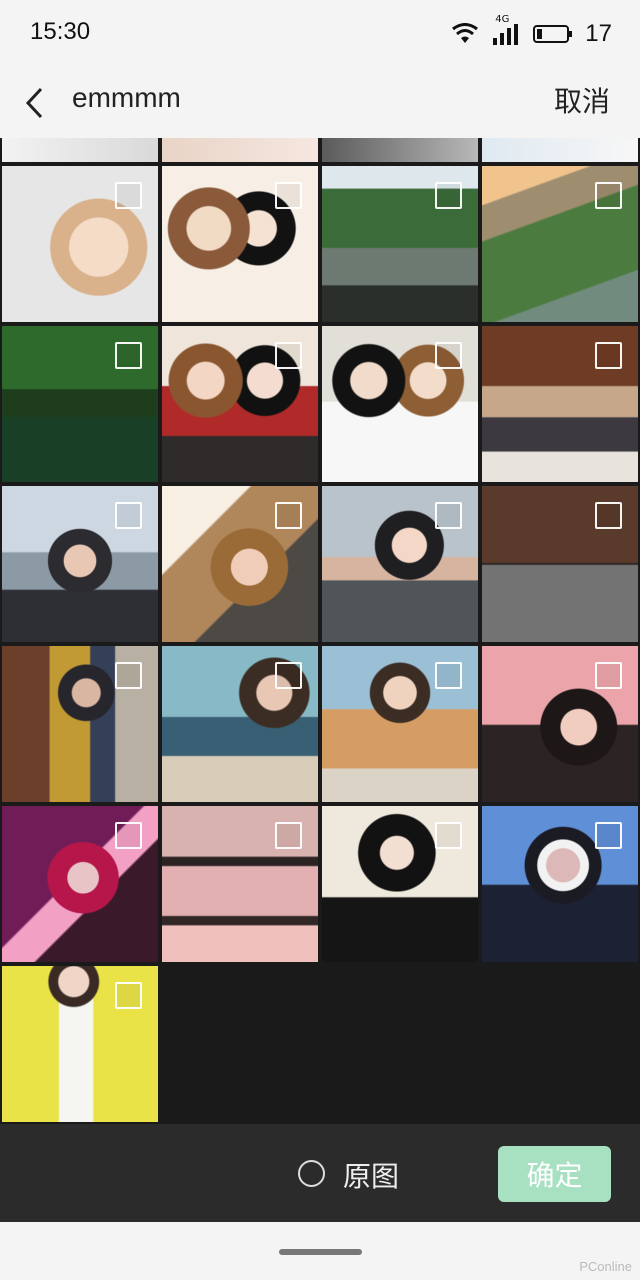  I want to click on status-bar: 15:30 4G 17, so click(320, 34).